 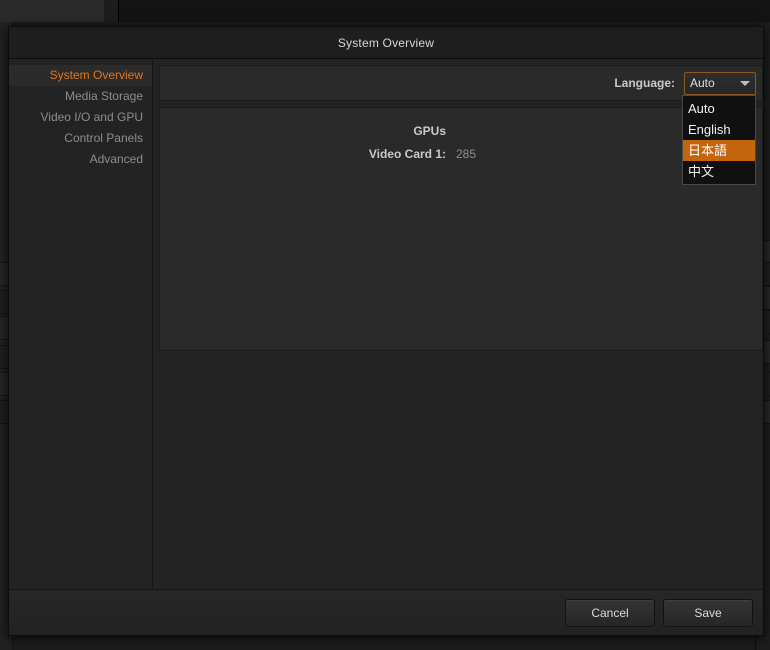 I want to click on language-panel: Language: Auto Auto English 日本語 中文, so click(x=461, y=125).